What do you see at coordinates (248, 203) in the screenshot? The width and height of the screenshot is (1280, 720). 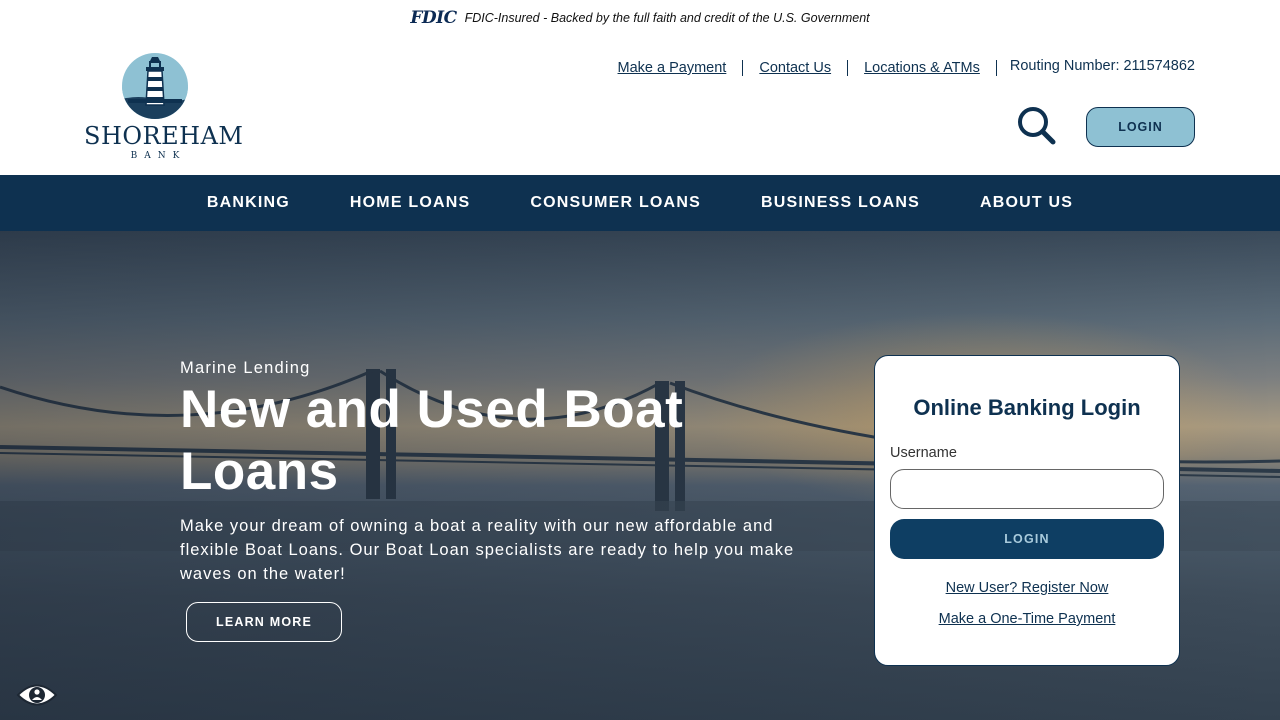 I see `nav-banking: BANKING` at bounding box center [248, 203].